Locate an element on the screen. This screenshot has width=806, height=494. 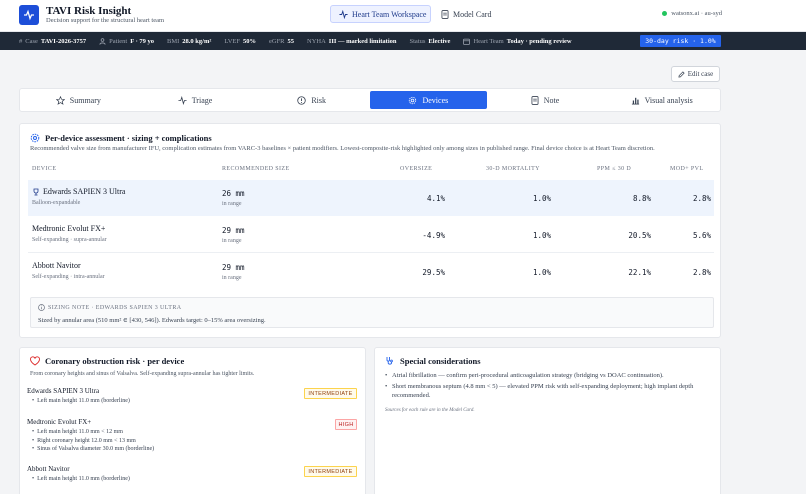
host-label: watsonx.ai · au-syd is located at coordinates (696, 13).